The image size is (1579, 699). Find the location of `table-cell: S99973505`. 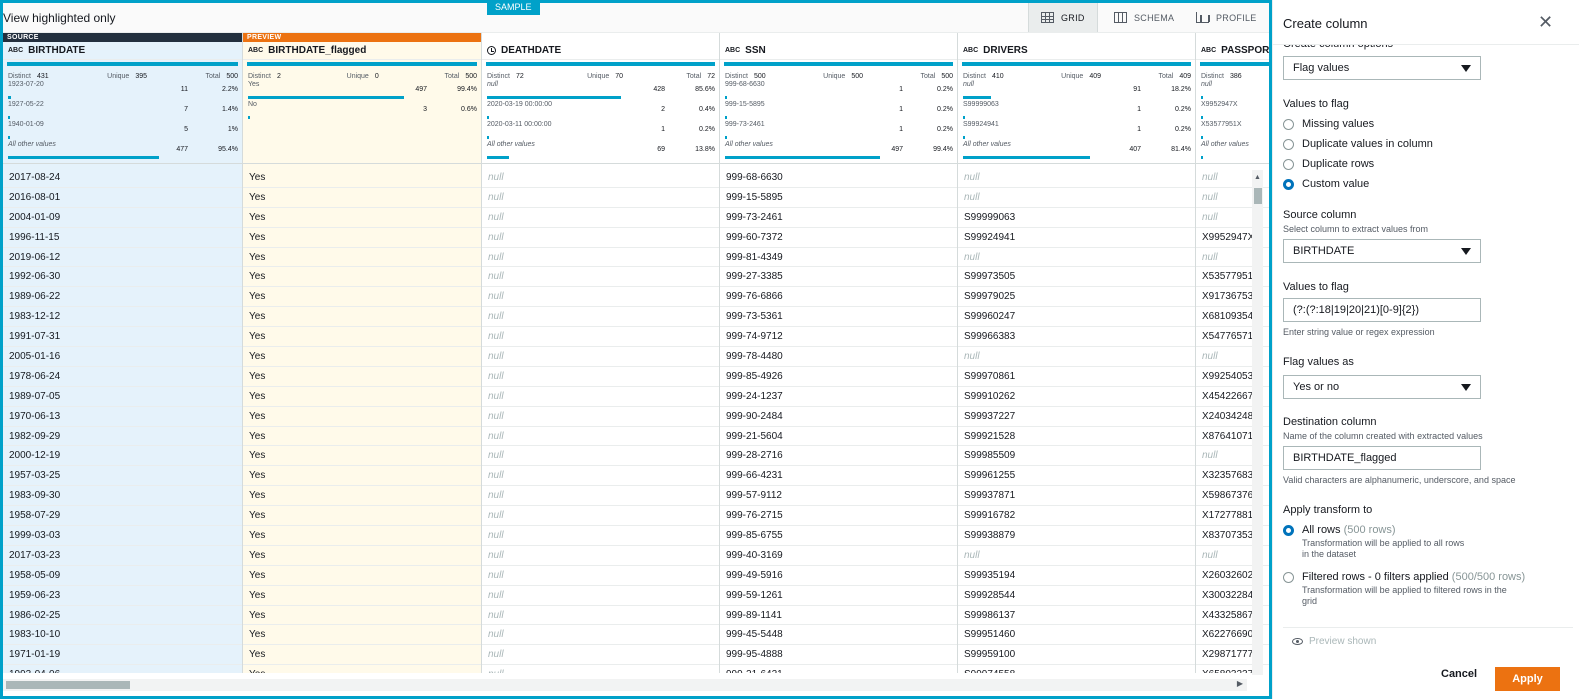

table-cell: S99973505 is located at coordinates (1076, 277).